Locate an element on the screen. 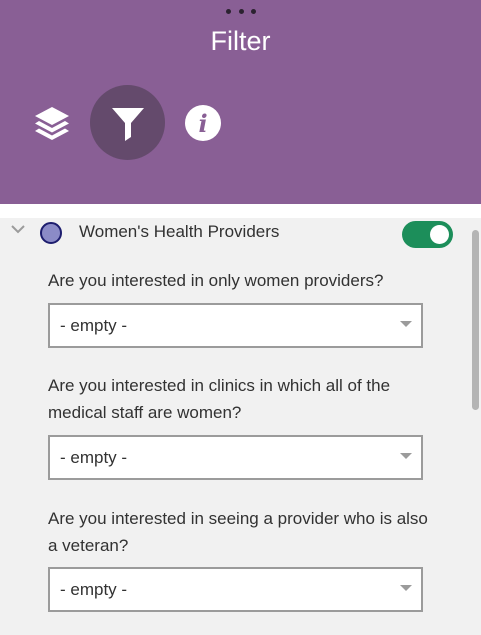 The height and width of the screenshot is (635, 481). drag-handle is located at coordinates (241, 11).